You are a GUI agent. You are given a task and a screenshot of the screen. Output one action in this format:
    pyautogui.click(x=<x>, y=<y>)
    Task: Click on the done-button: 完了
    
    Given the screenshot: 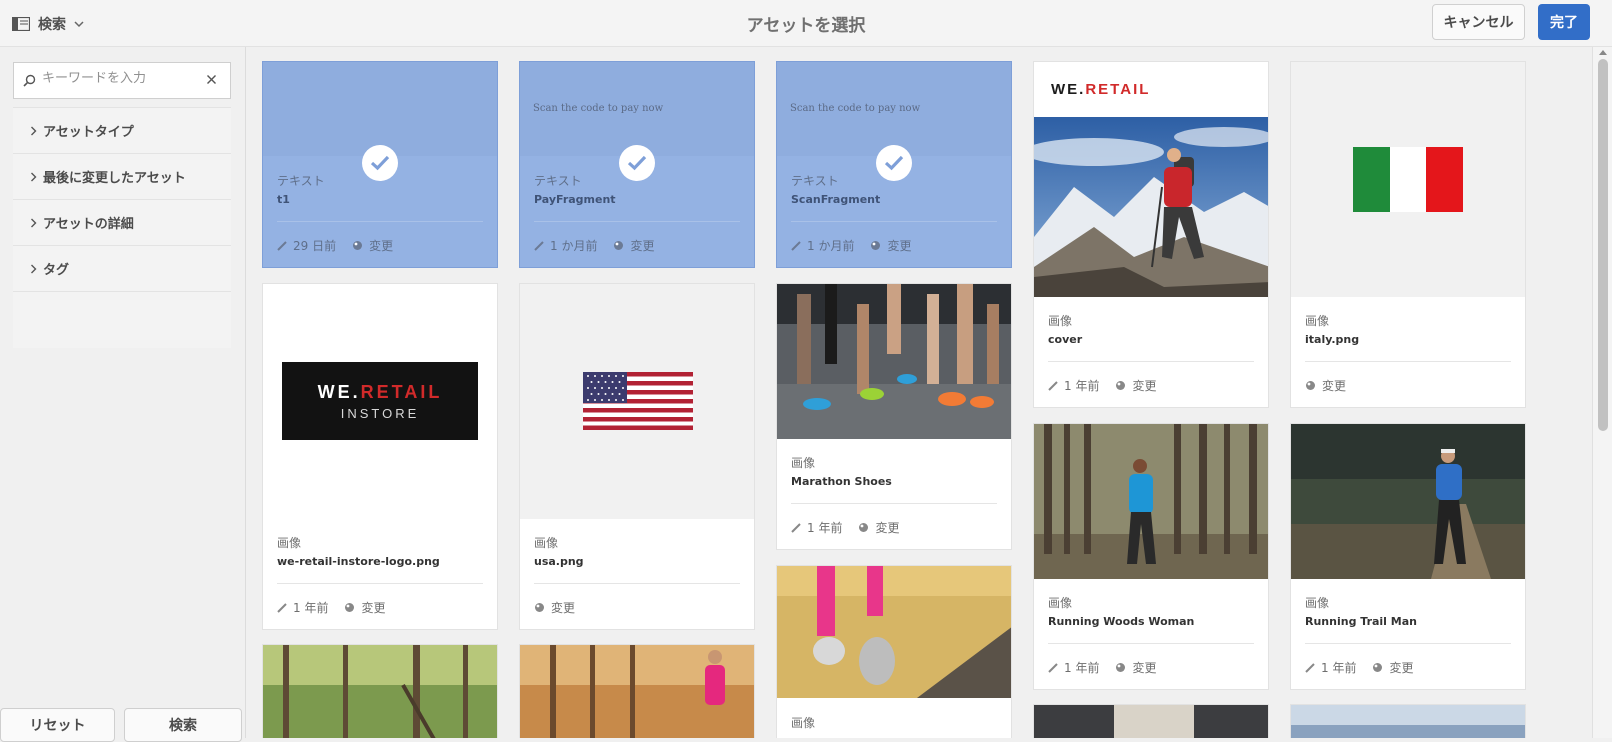 What is the action you would take?
    pyautogui.click(x=1564, y=22)
    